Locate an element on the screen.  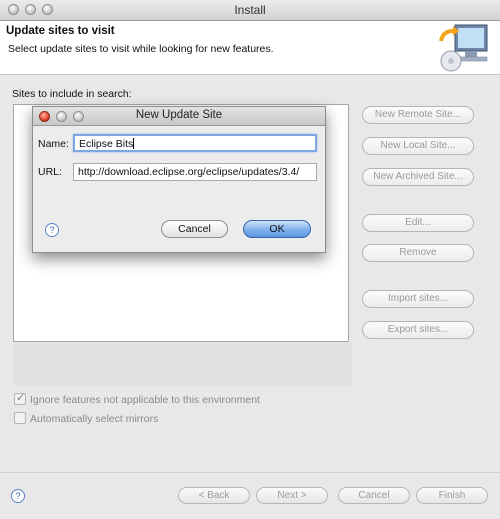
page-title: Update sites to visit is located at coordinates (60, 31).